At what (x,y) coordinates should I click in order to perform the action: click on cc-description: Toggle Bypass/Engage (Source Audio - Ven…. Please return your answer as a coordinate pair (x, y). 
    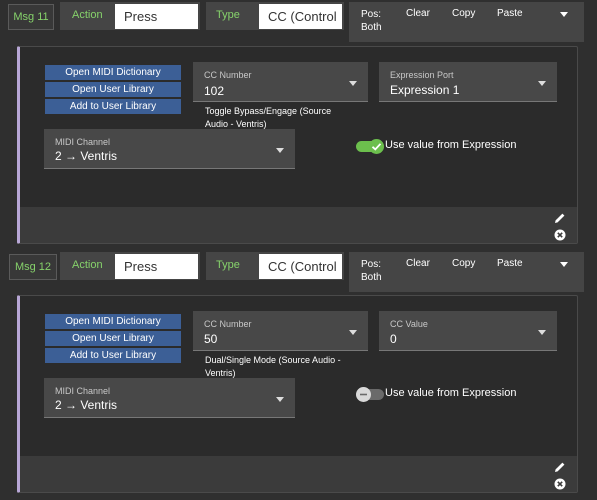
    Looking at the image, I should click on (268, 117).